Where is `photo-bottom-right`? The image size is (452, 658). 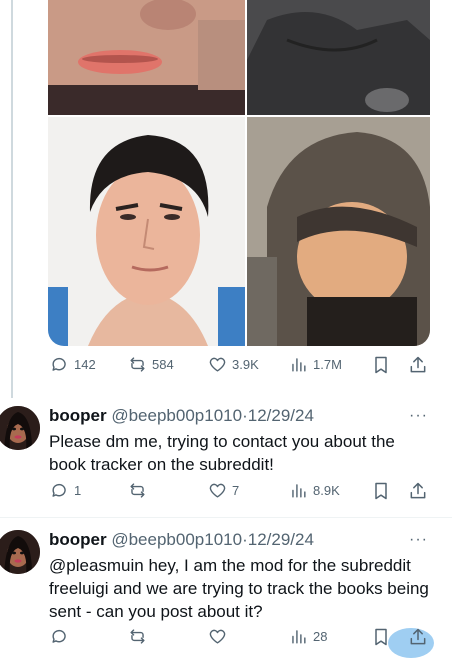 photo-bottom-right is located at coordinates (338, 231).